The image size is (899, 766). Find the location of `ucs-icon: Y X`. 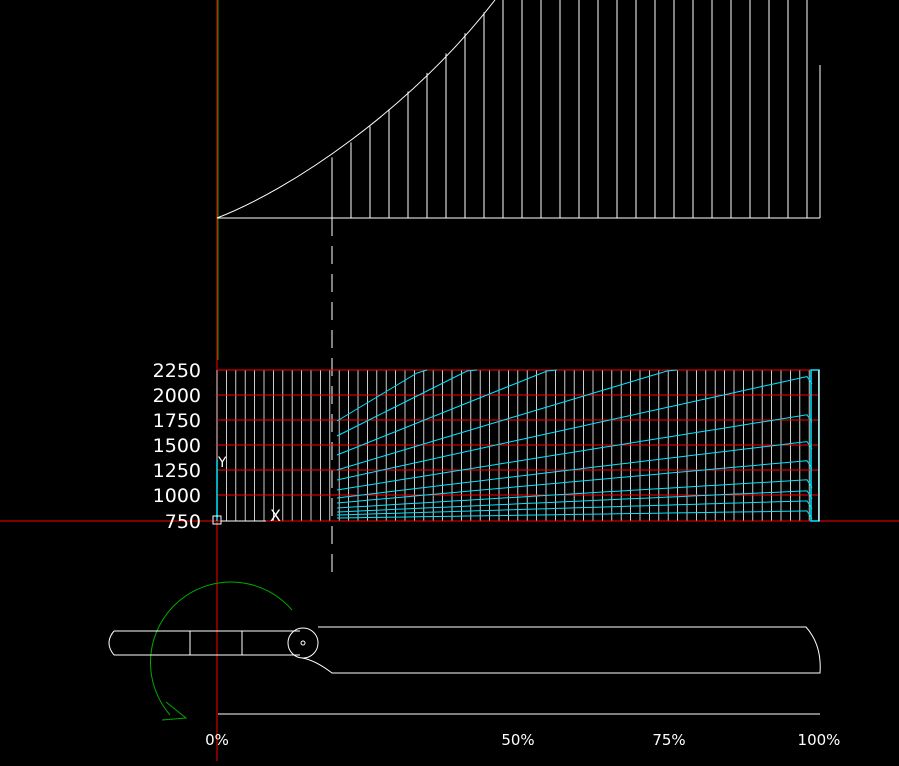

ucs-icon: Y X is located at coordinates (246, 490).